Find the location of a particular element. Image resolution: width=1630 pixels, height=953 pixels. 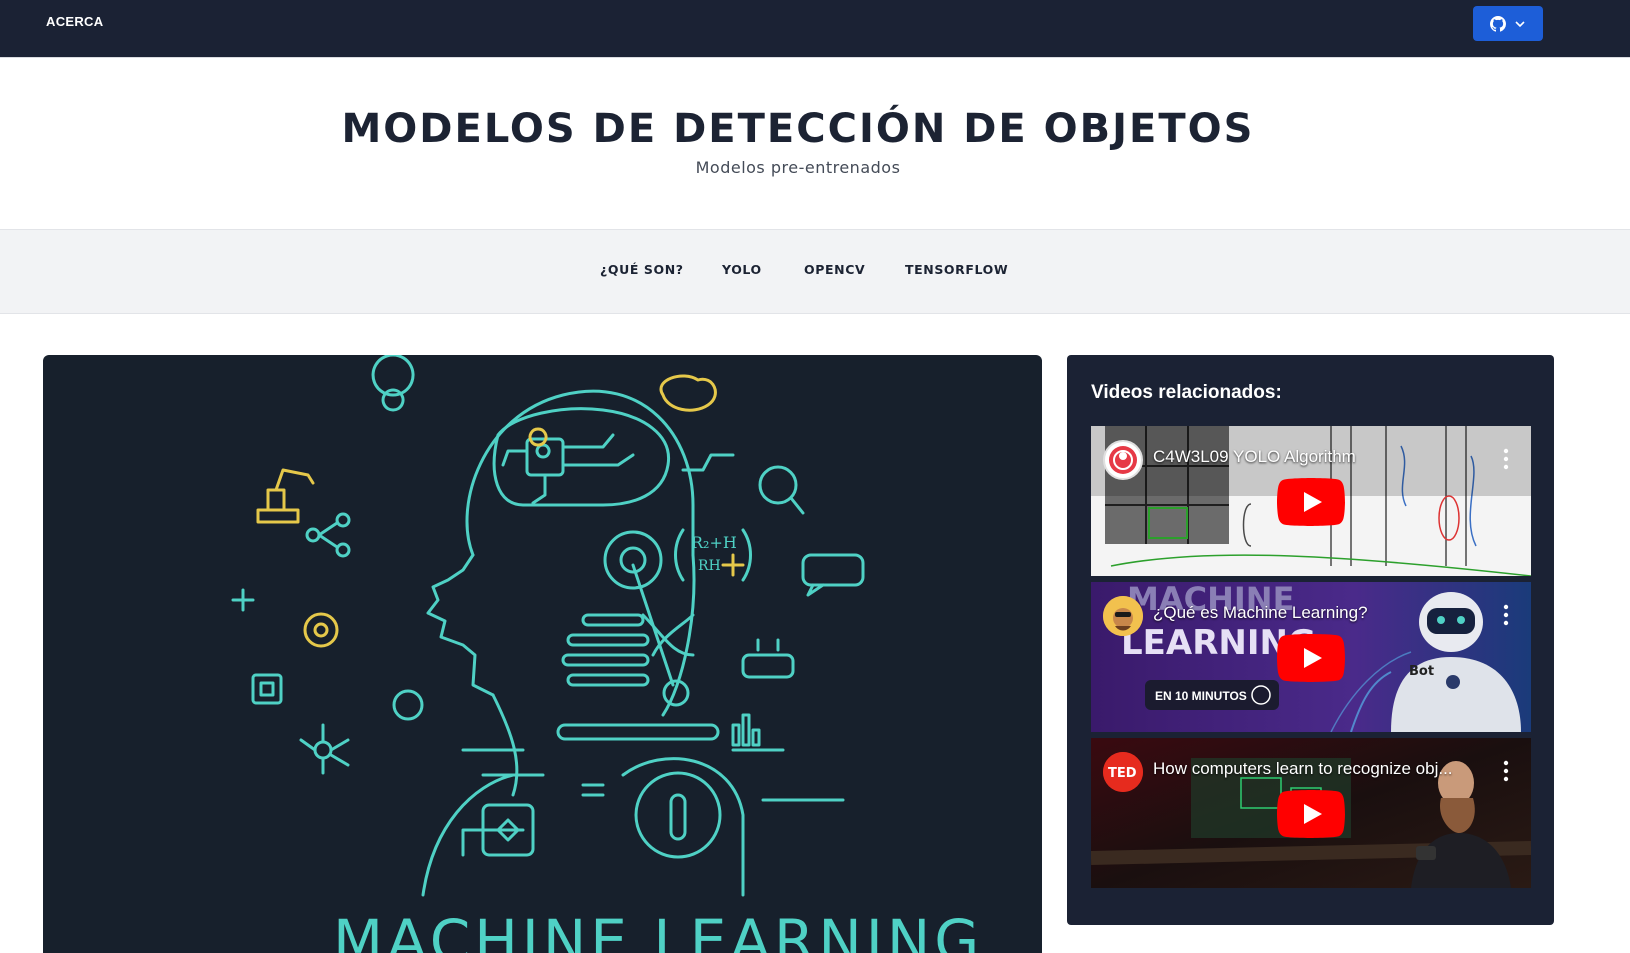

svg-text: R₂+H is located at coordinates (714, 542).